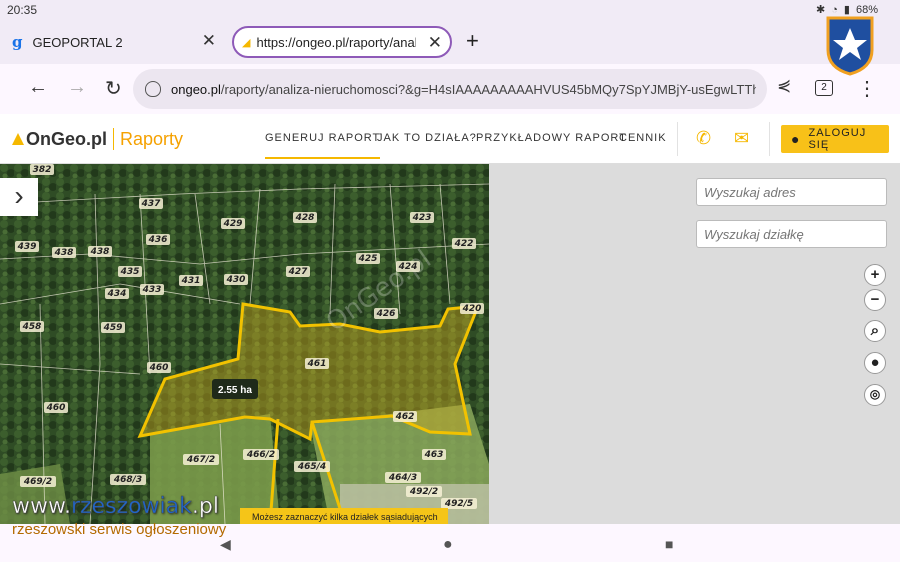 This screenshot has width=900, height=562. What do you see at coordinates (368, 259) in the screenshot?
I see `parcel-number: 425` at bounding box center [368, 259].